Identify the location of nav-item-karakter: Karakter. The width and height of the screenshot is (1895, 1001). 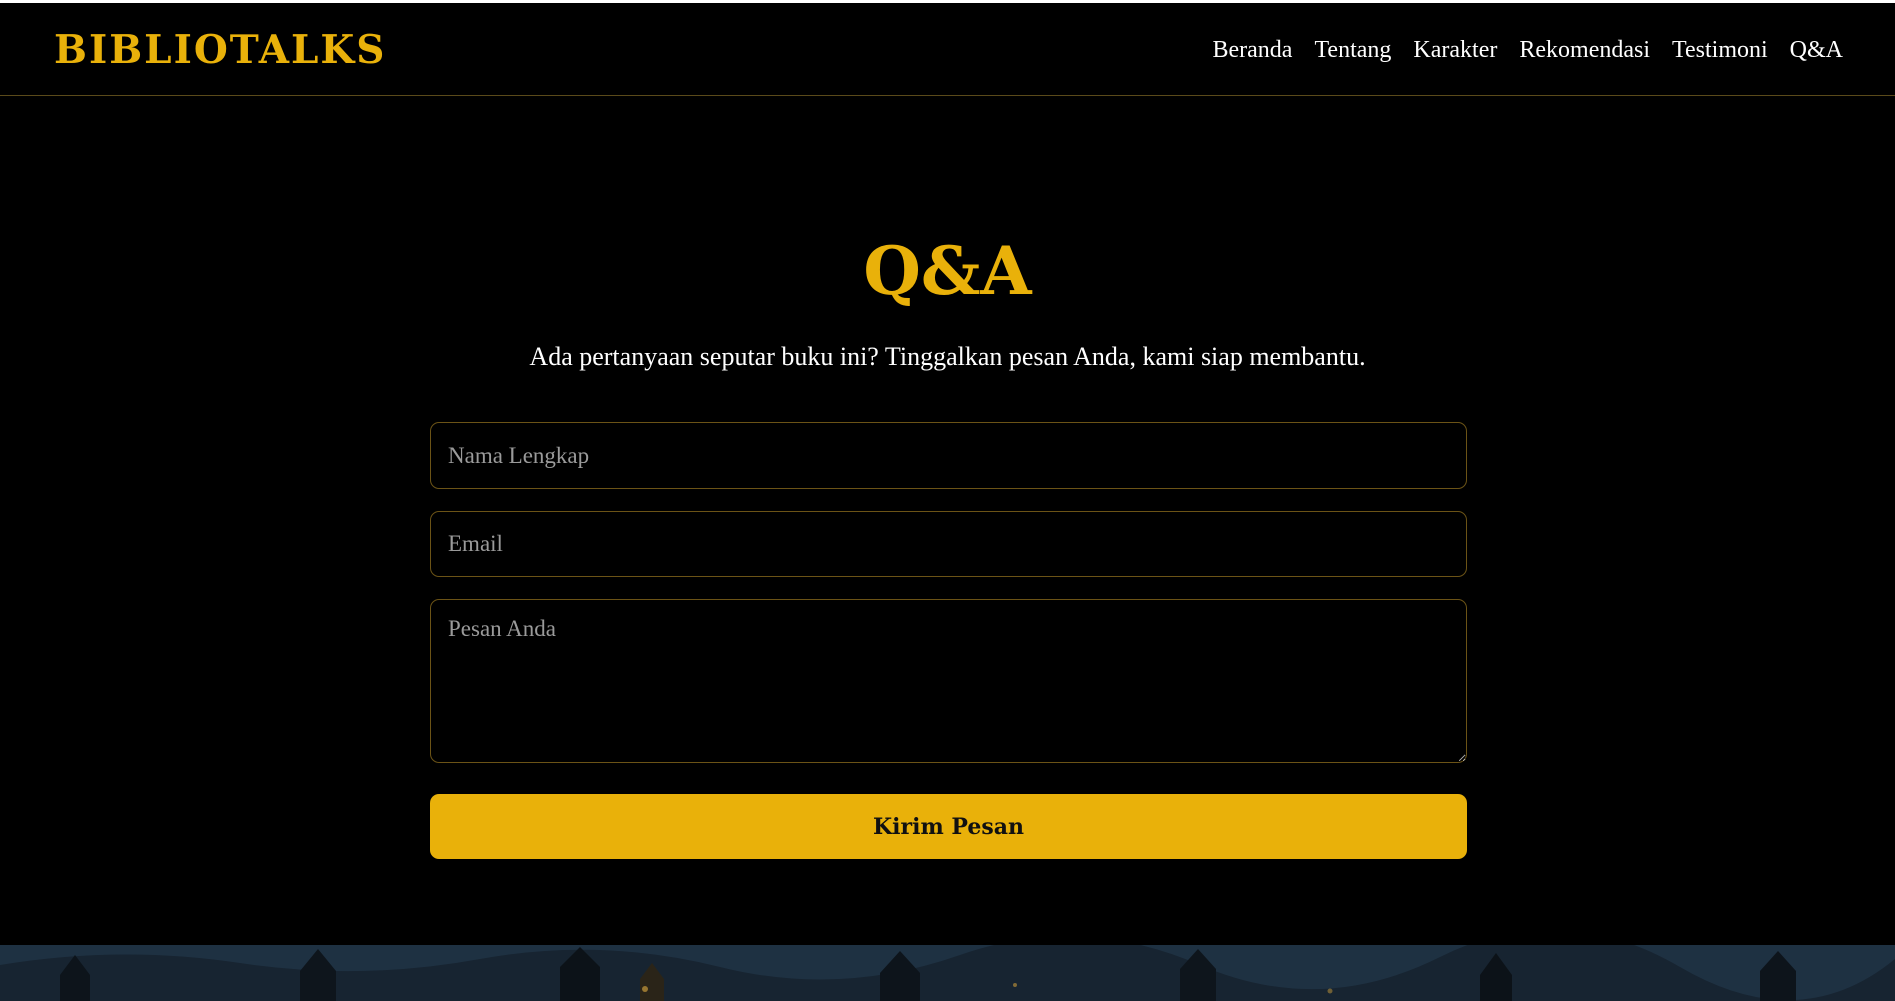
(1455, 50).